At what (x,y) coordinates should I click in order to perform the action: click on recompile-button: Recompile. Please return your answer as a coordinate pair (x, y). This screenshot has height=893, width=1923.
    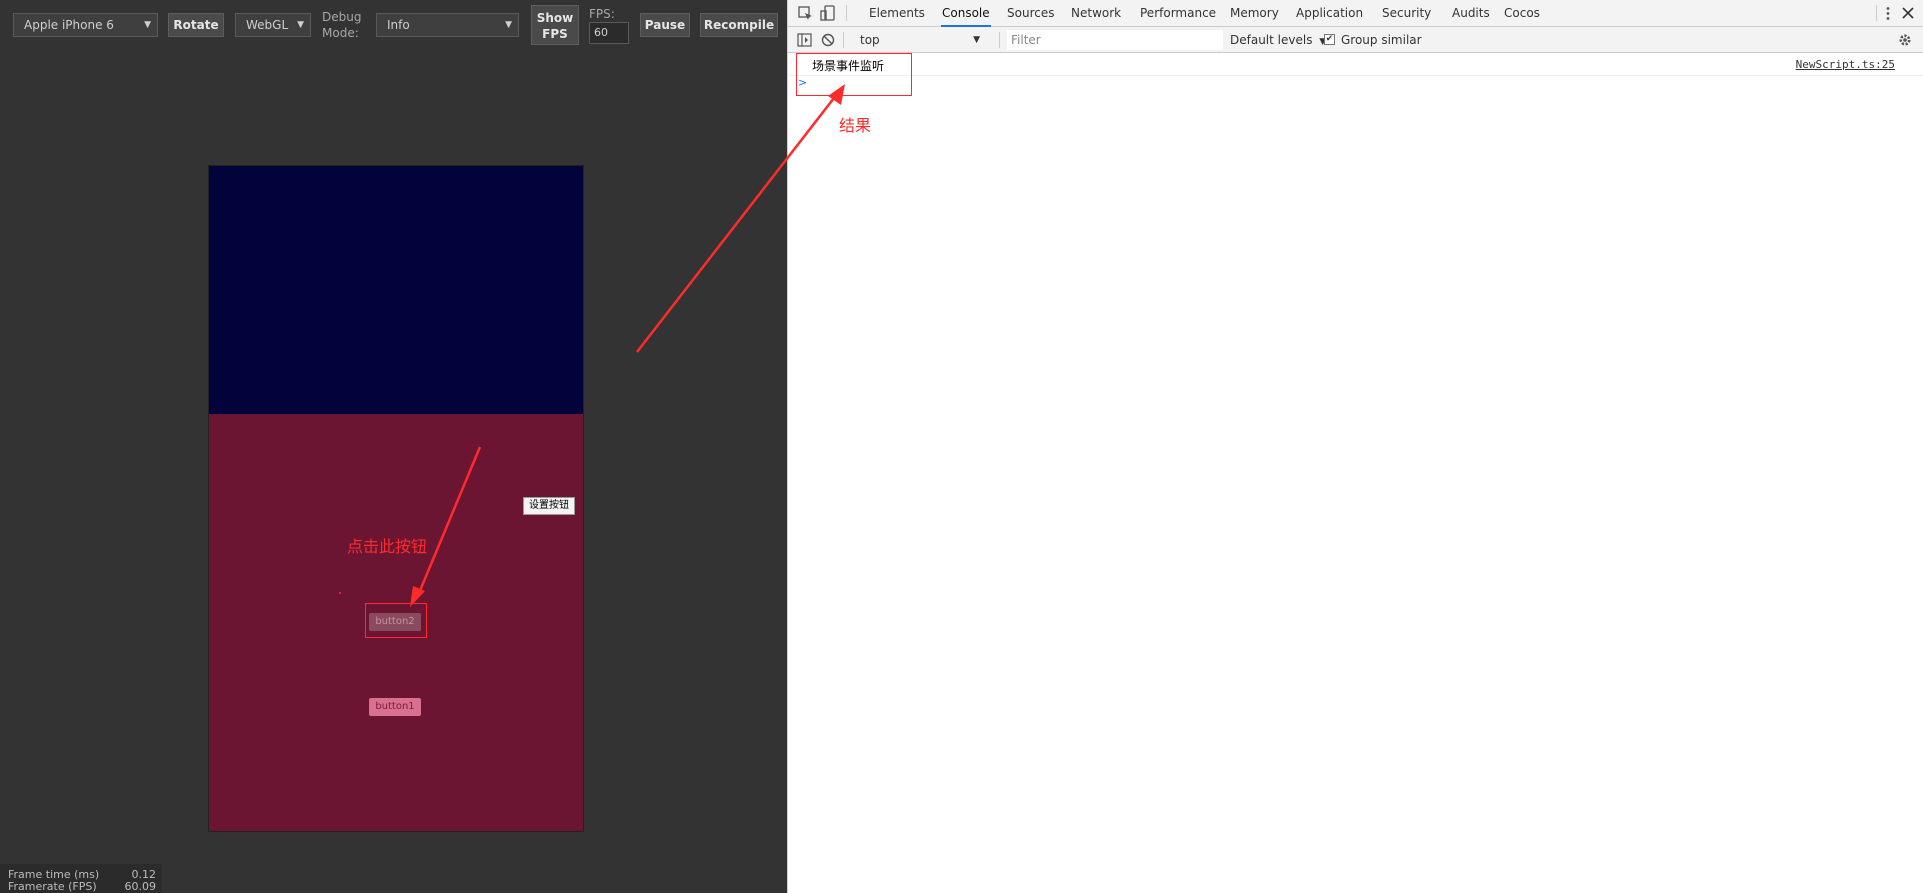
    Looking at the image, I should click on (739, 25).